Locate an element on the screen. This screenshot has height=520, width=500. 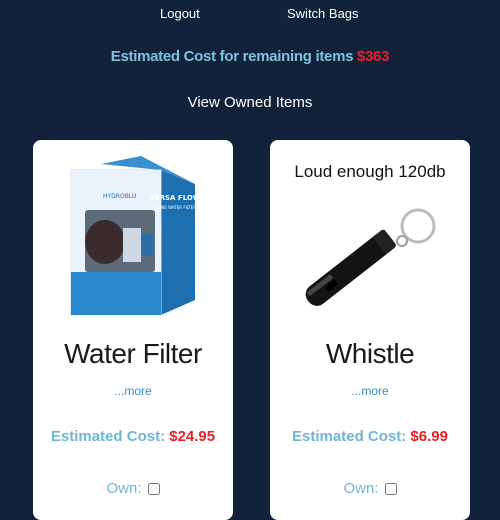
estimated-cost-summary: Estimated Cost for remaining items $363 is located at coordinates (250, 56).